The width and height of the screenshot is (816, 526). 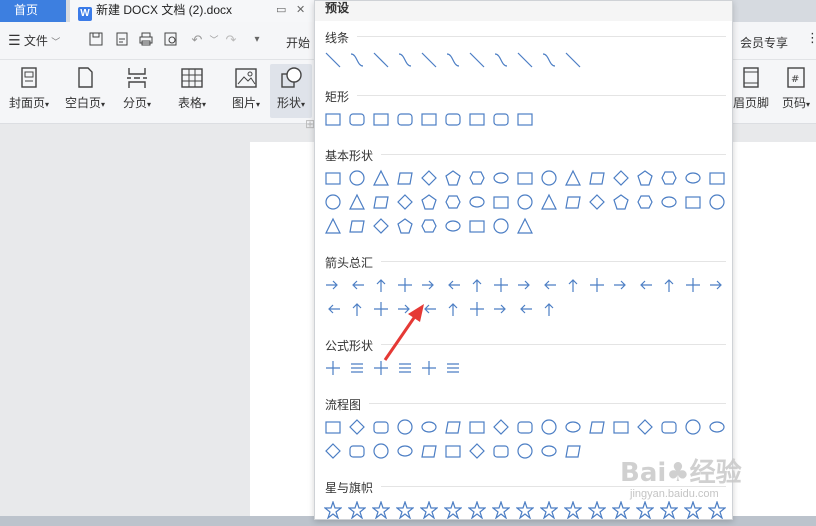 What do you see at coordinates (197, 40) in the screenshot?
I see `undo-icon: ↶` at bounding box center [197, 40].